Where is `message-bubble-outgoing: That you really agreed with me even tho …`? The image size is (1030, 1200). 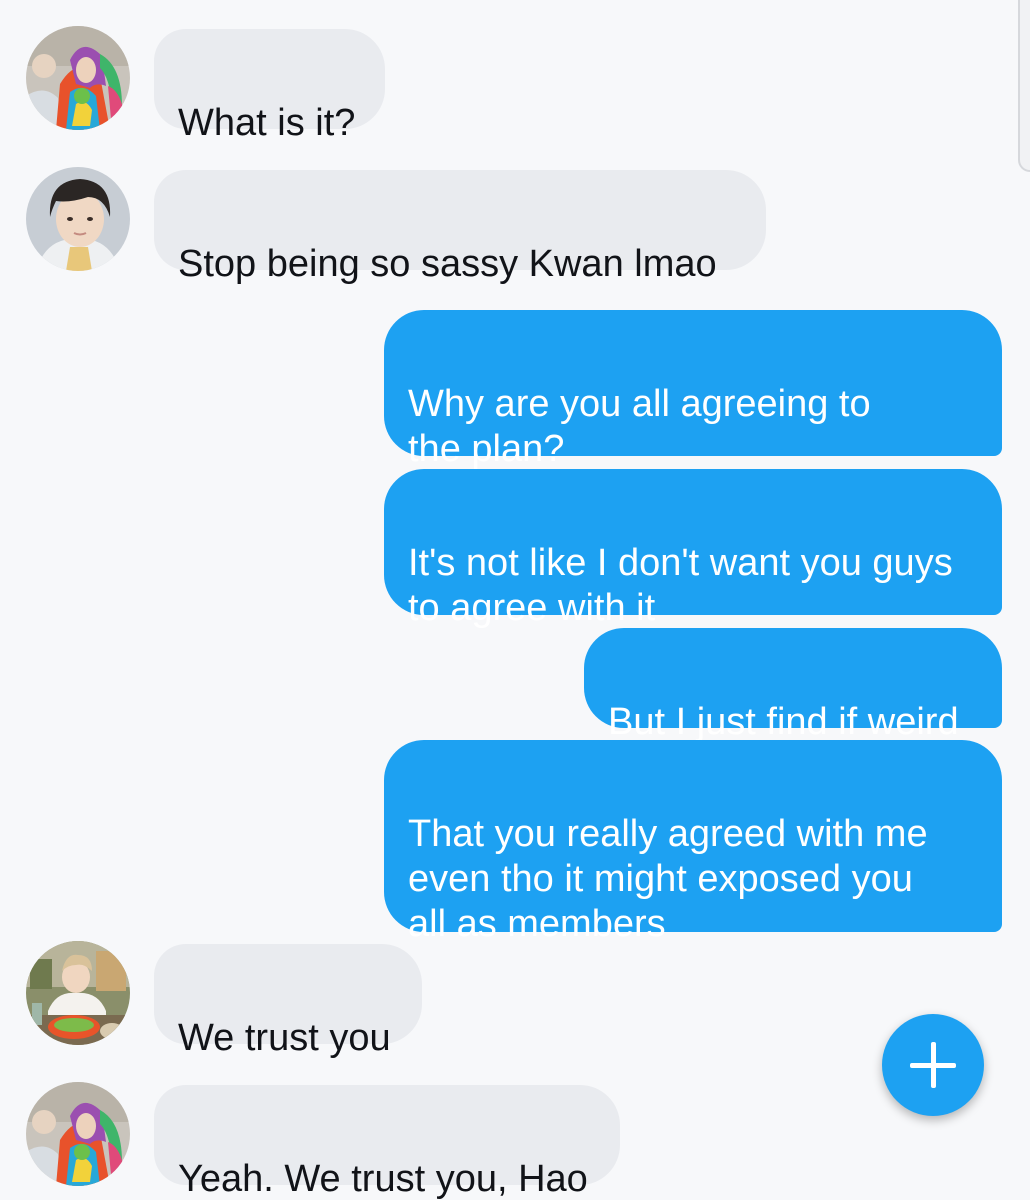
message-bubble-outgoing: That you really agreed with me even tho … is located at coordinates (693, 842).